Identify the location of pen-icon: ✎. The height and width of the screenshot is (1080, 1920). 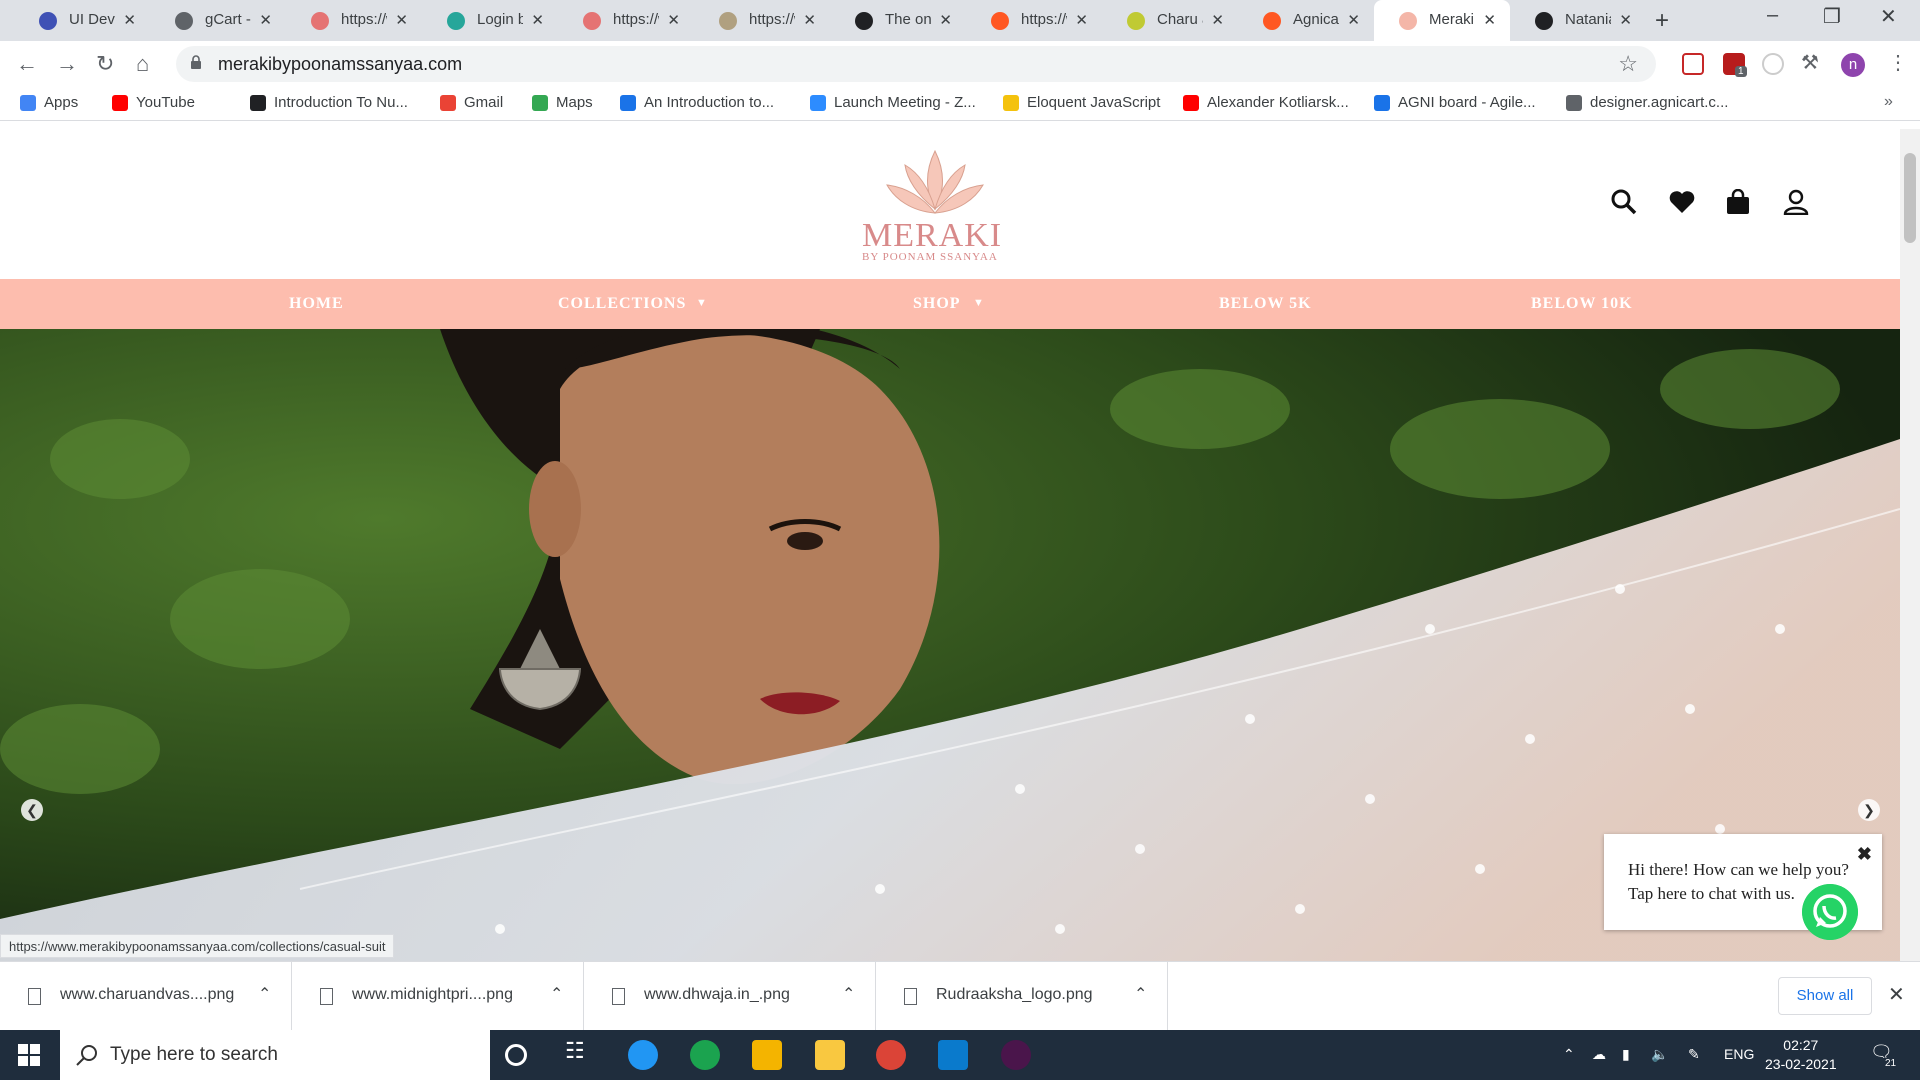
(1694, 1054).